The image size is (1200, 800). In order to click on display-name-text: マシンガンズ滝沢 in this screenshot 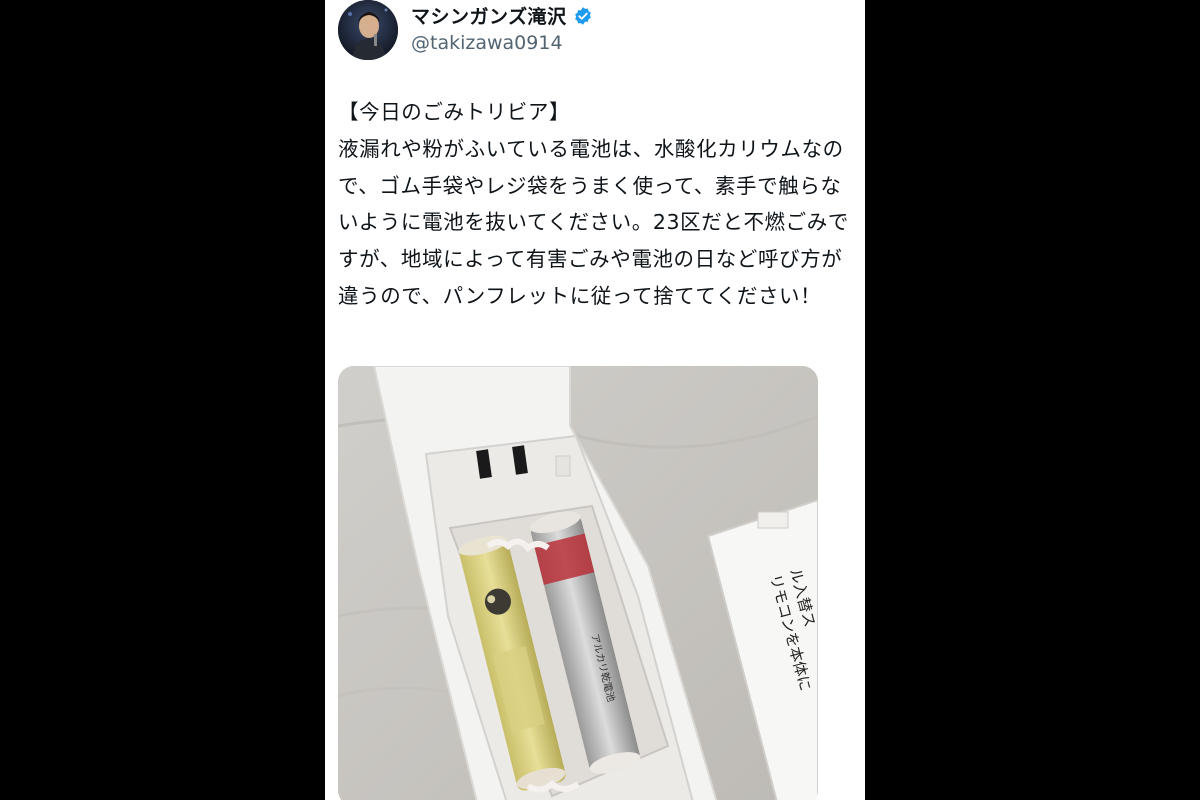, I will do `click(489, 15)`.